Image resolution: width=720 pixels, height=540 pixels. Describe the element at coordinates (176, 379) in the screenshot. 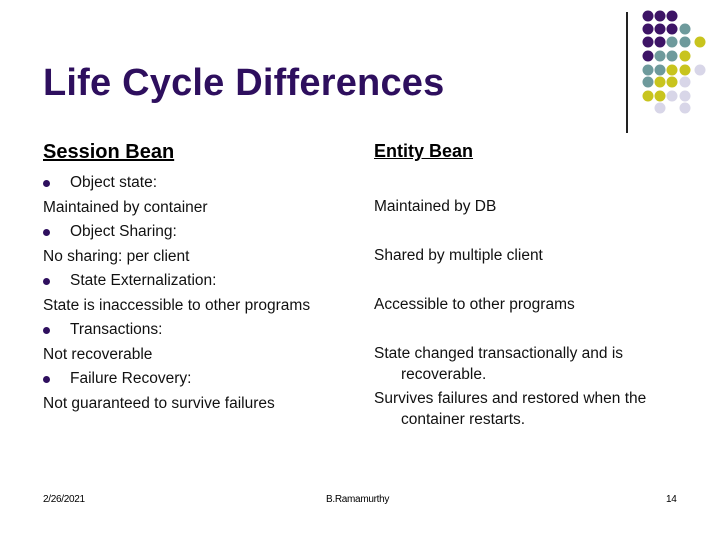

I see `session-item-label: Failure Recovery:` at that location.